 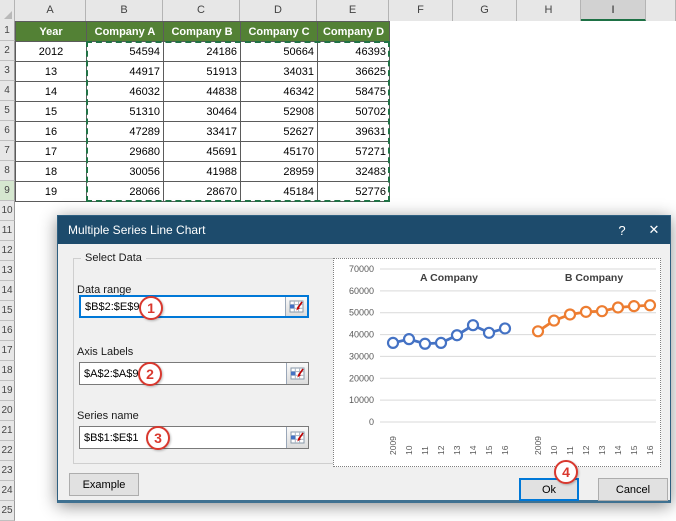 I want to click on cell-A4: 14, so click(x=51, y=91).